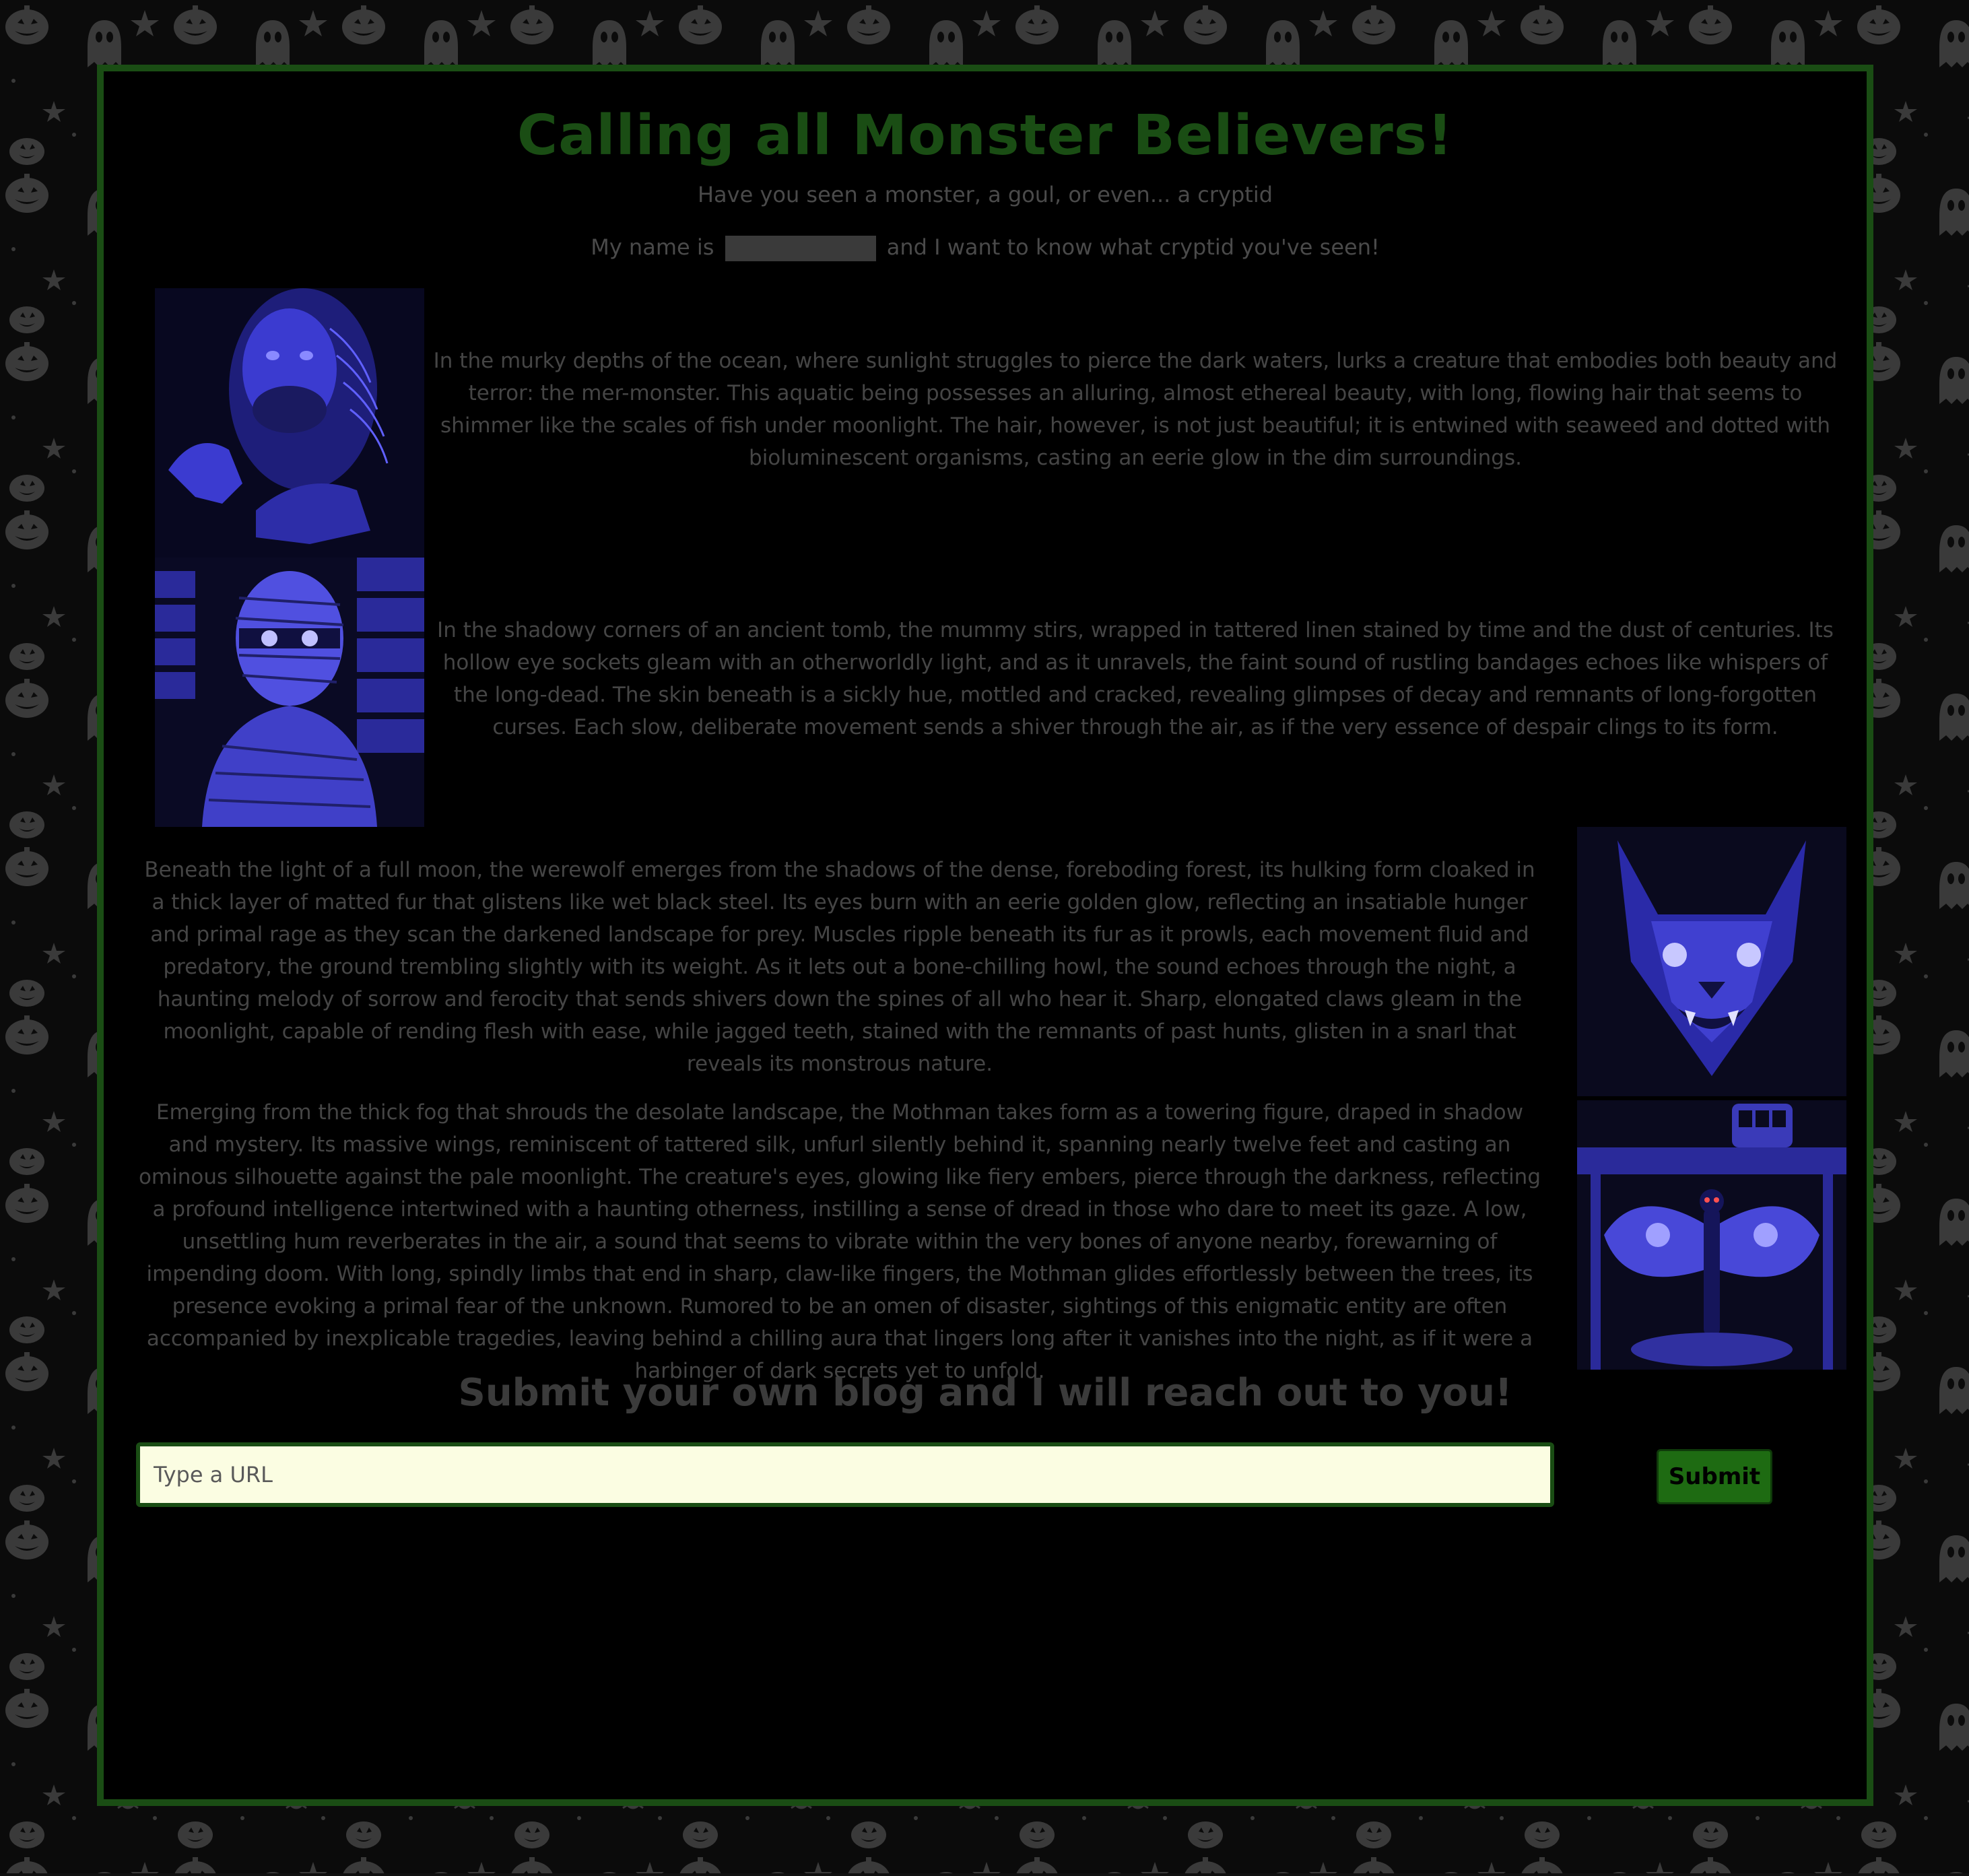  What do you see at coordinates (801, 248) in the screenshot?
I see `redacted-name` at bounding box center [801, 248].